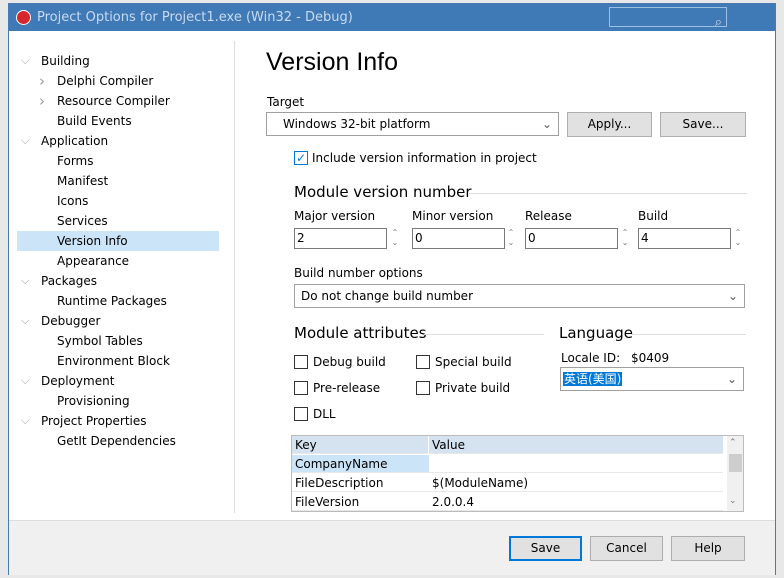 This screenshot has width=784, height=578. I want to click on splitter, so click(234, 277).